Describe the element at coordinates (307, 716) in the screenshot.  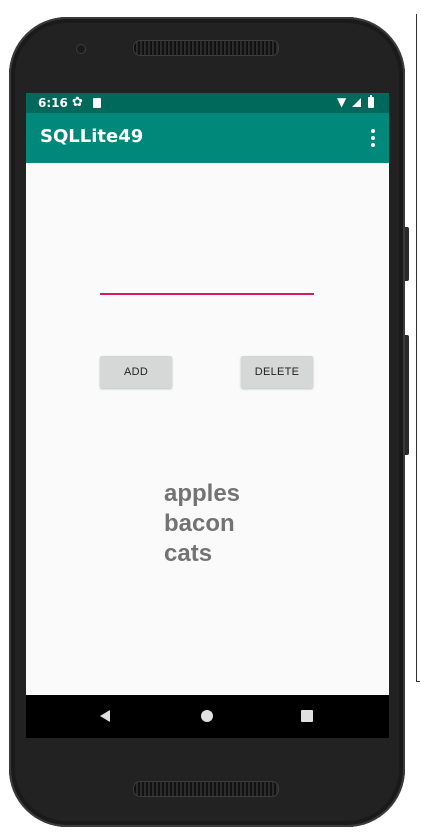
I see `recents-icon` at that location.